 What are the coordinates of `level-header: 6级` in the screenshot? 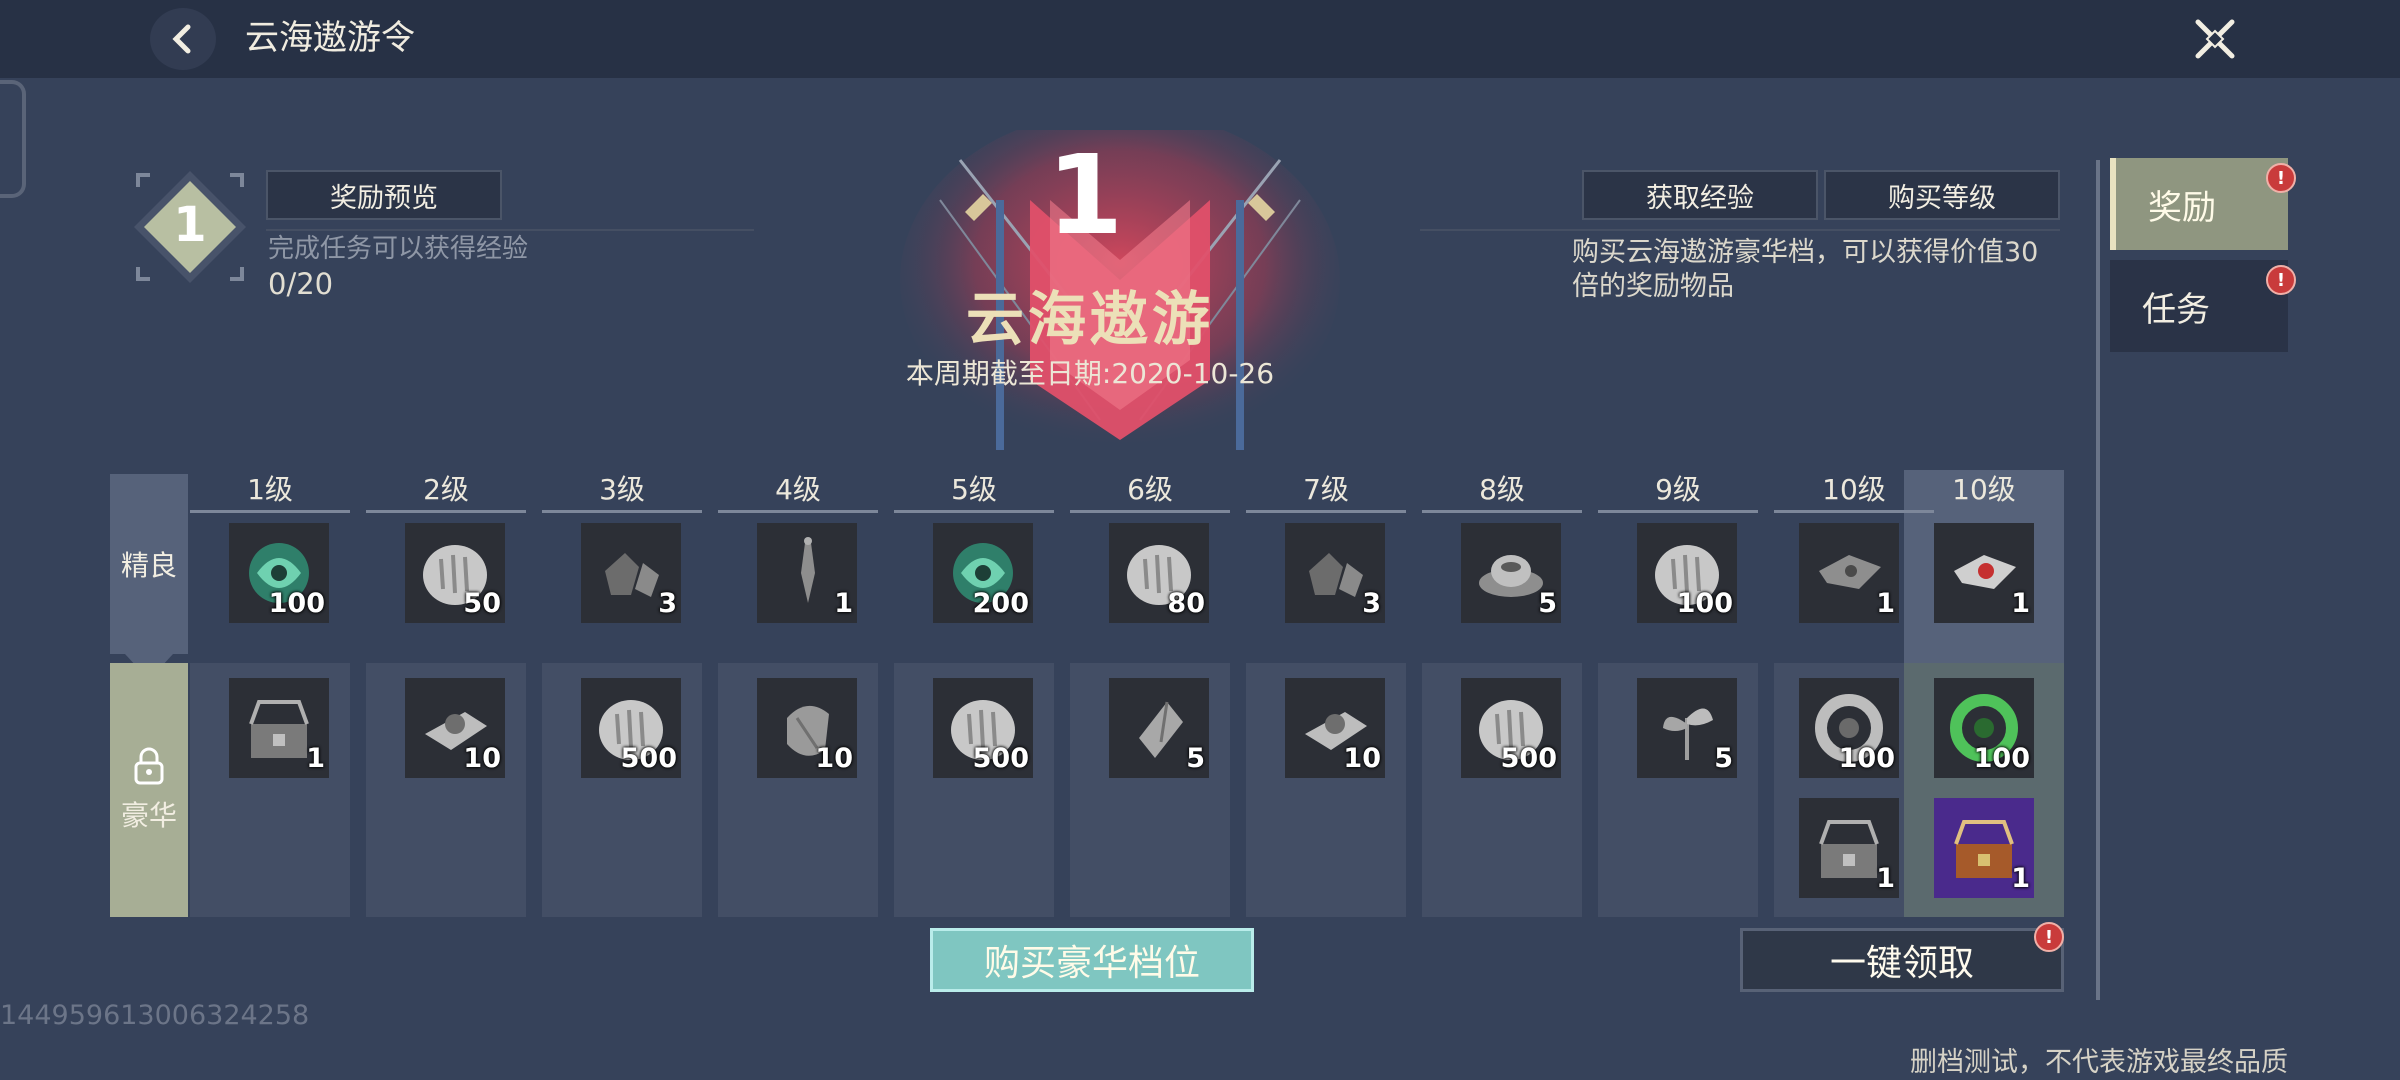 It's located at (1150, 489).